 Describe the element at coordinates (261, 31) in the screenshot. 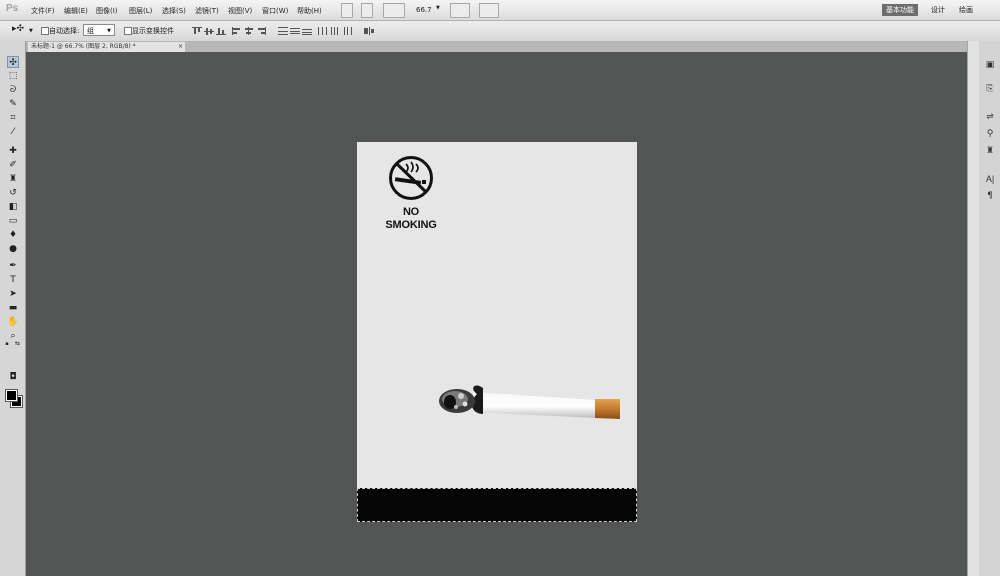

I see `align-right-icon` at that location.